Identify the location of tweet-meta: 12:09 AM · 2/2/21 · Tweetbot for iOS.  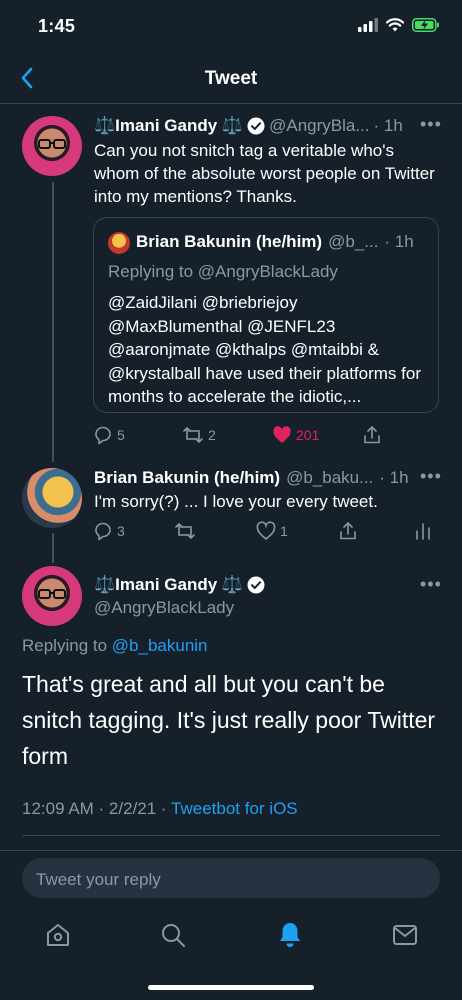
(160, 809).